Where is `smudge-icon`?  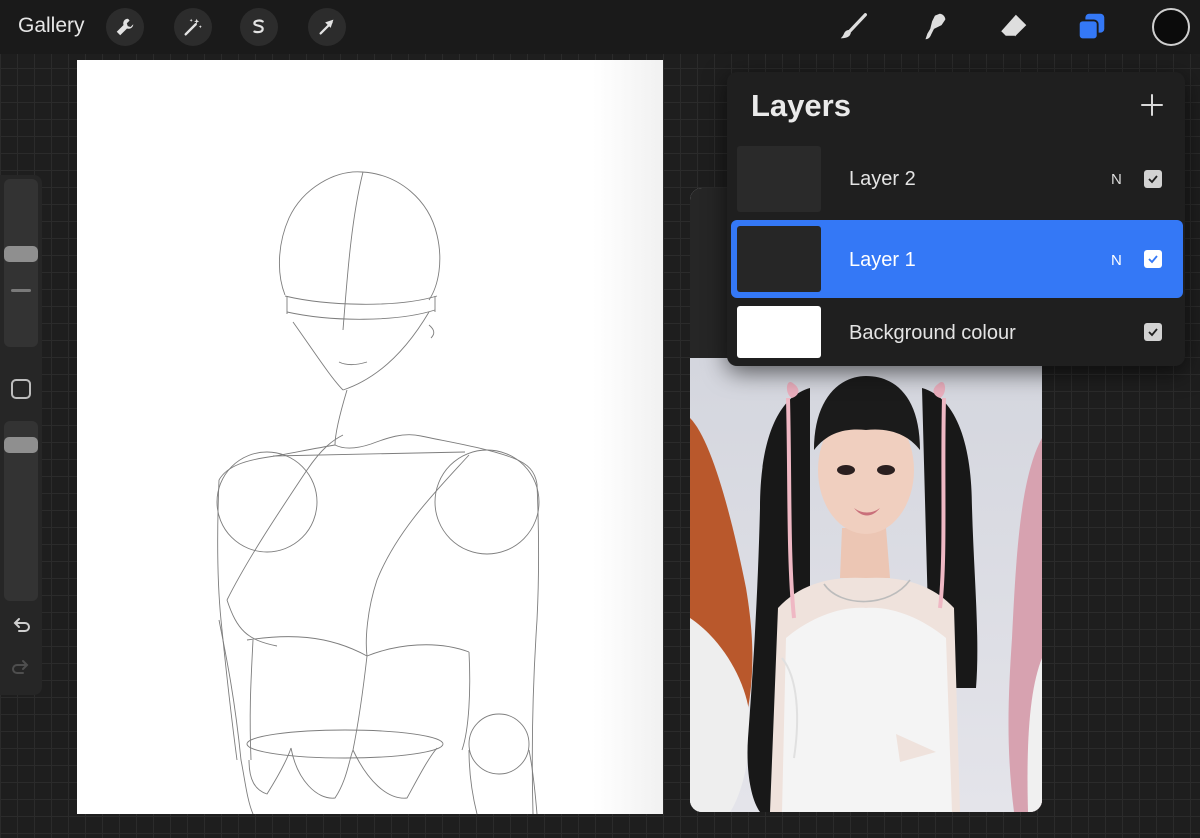 smudge-icon is located at coordinates (934, 27).